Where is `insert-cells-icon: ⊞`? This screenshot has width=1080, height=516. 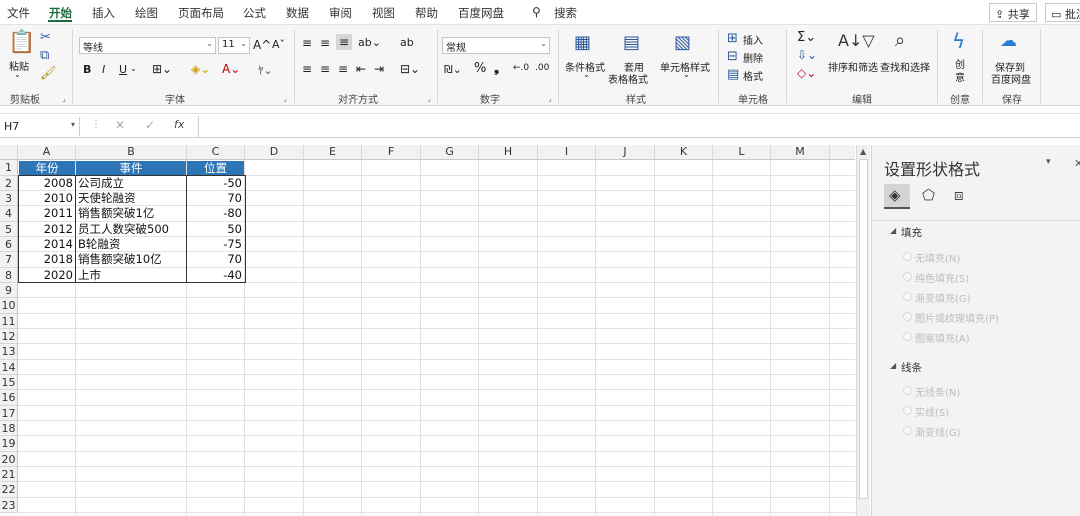
insert-cells-icon: ⊞ is located at coordinates (732, 39).